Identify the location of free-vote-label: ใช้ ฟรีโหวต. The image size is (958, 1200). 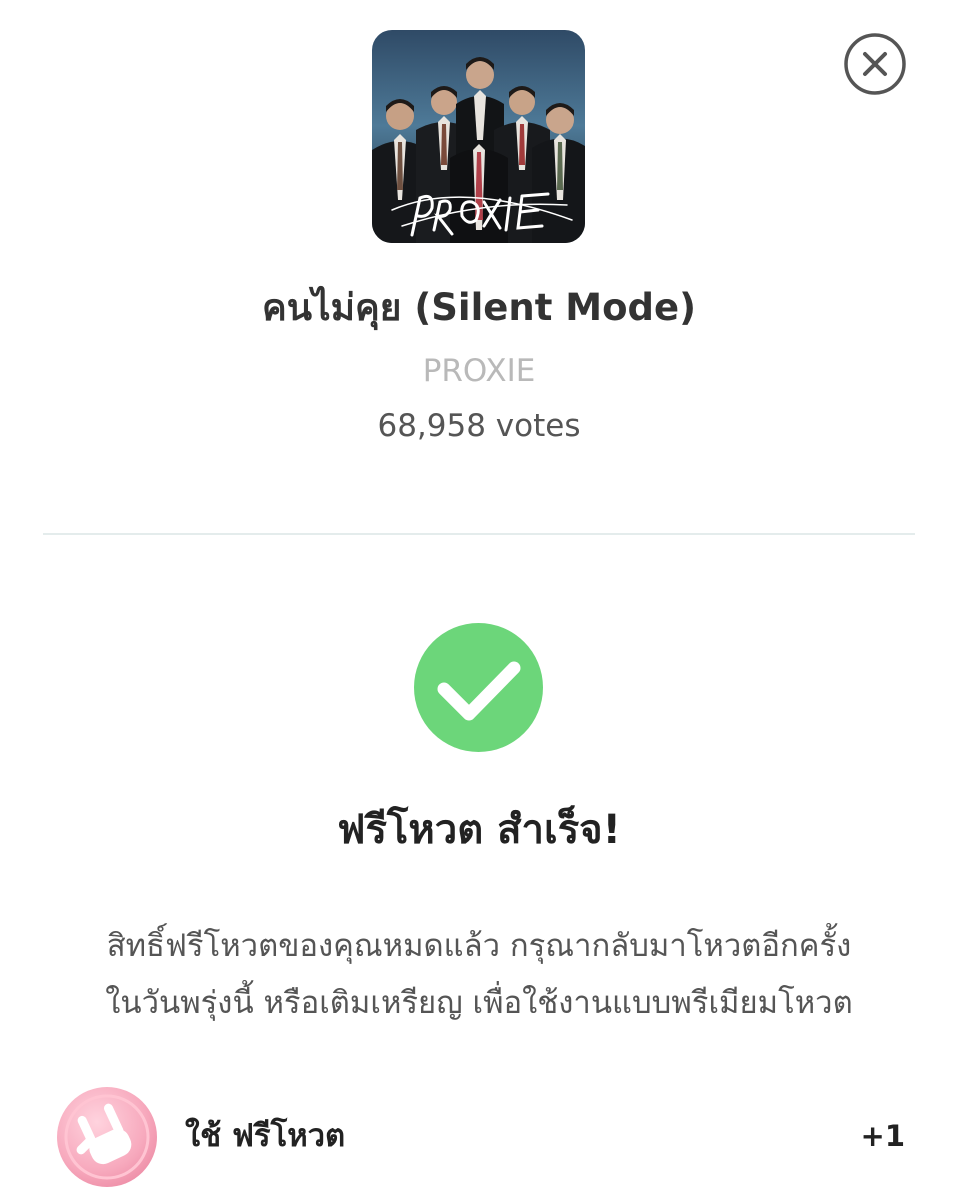
(265, 1136).